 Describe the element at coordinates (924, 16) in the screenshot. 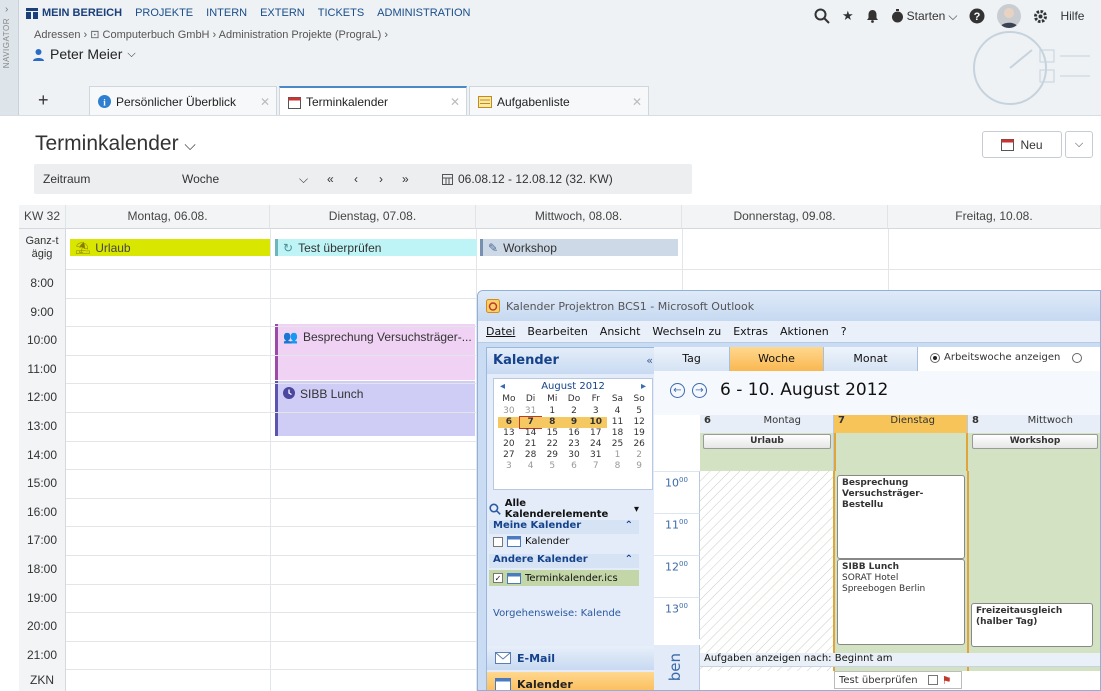

I see `start-menu: Starten ⌵` at that location.